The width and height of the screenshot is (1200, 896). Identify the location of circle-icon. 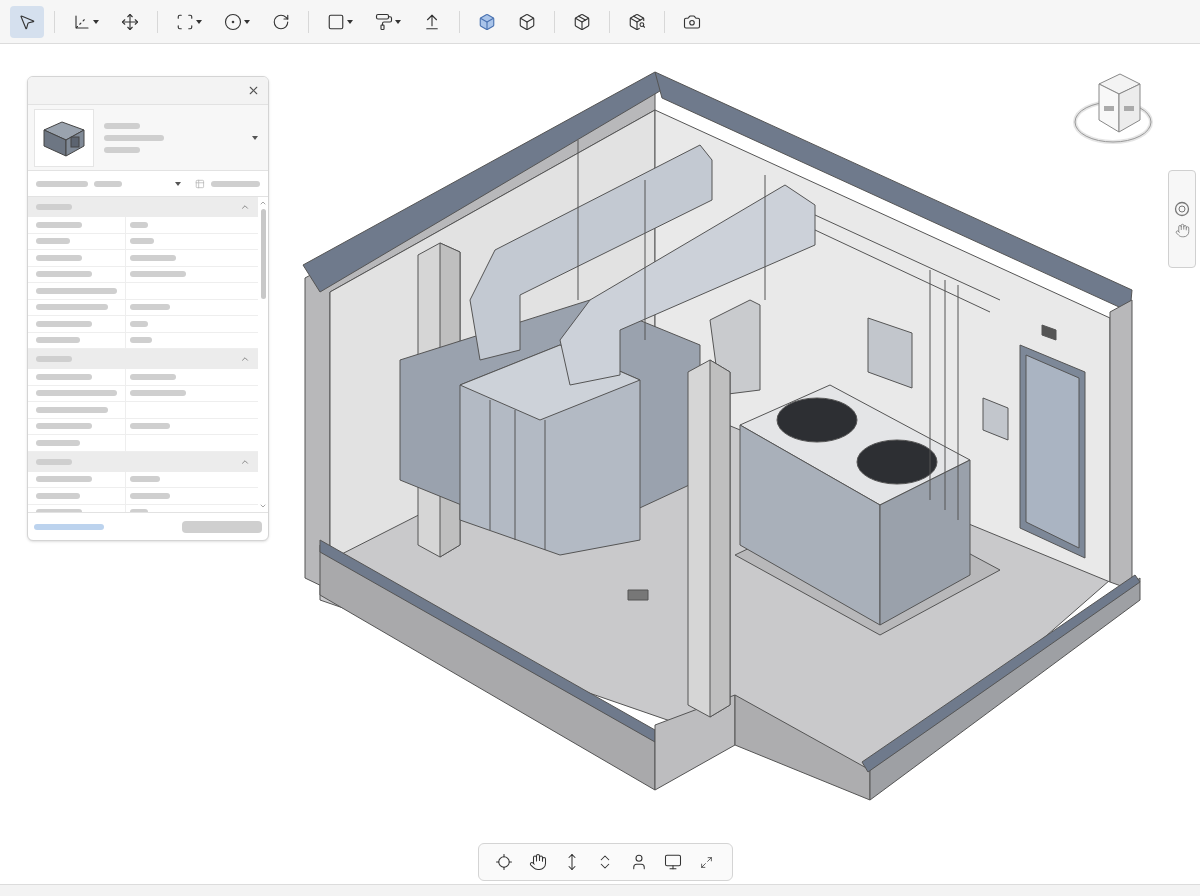
(233, 21).